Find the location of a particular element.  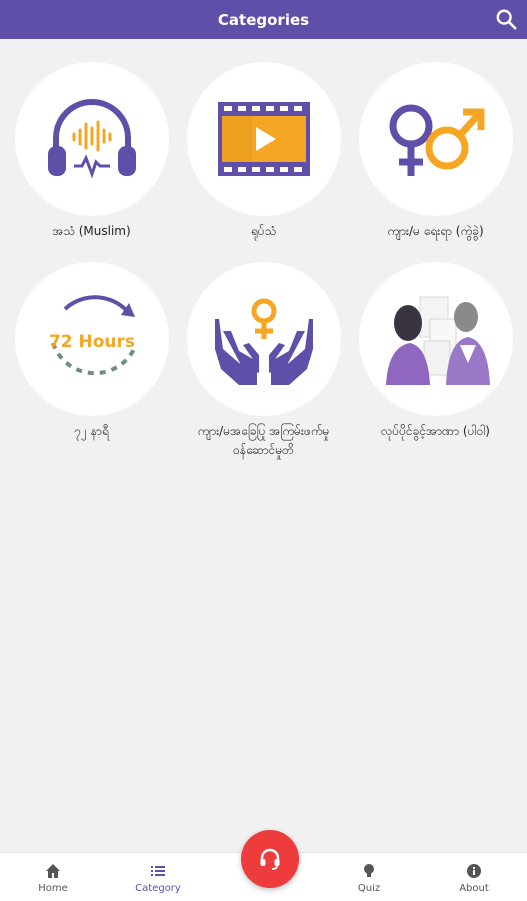

helpline-fab is located at coordinates (270, 859).